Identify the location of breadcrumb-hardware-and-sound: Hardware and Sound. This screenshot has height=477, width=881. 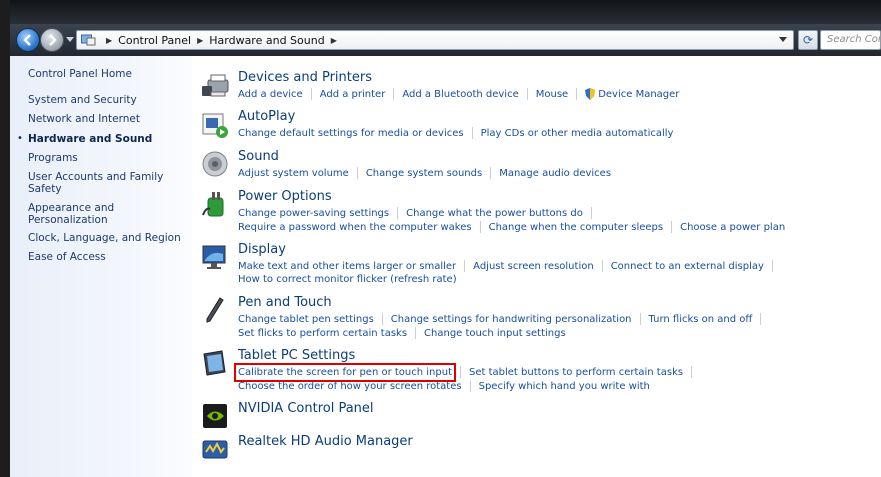
(266, 40).